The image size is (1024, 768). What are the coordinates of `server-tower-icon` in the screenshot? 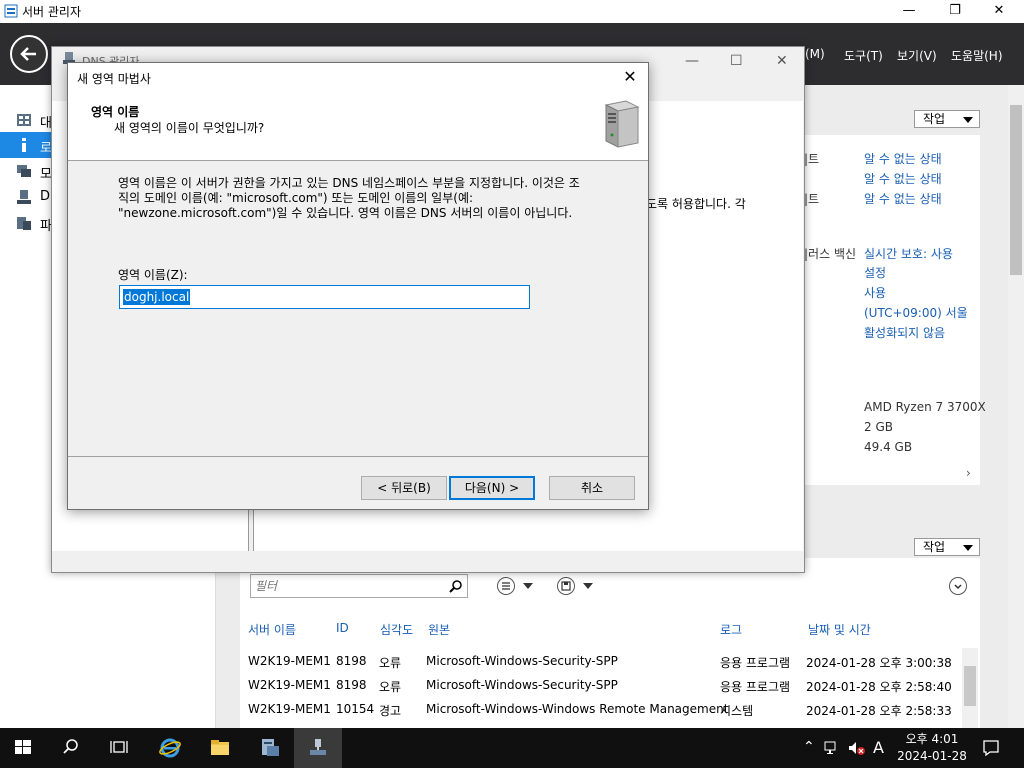 It's located at (622, 124).